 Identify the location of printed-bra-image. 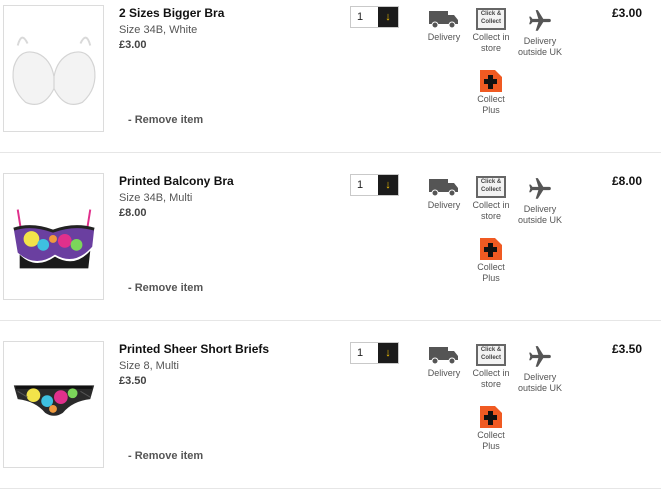
(54, 239).